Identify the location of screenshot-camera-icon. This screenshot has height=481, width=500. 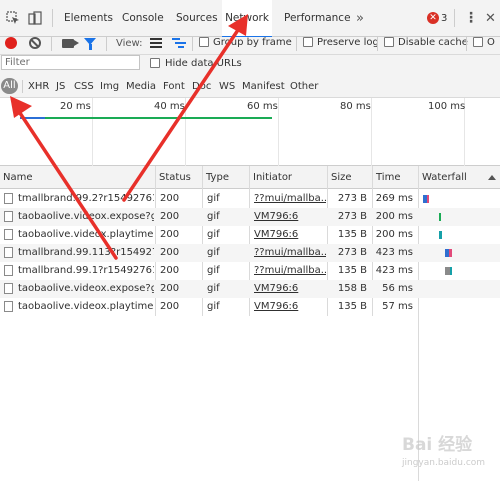
(70, 43).